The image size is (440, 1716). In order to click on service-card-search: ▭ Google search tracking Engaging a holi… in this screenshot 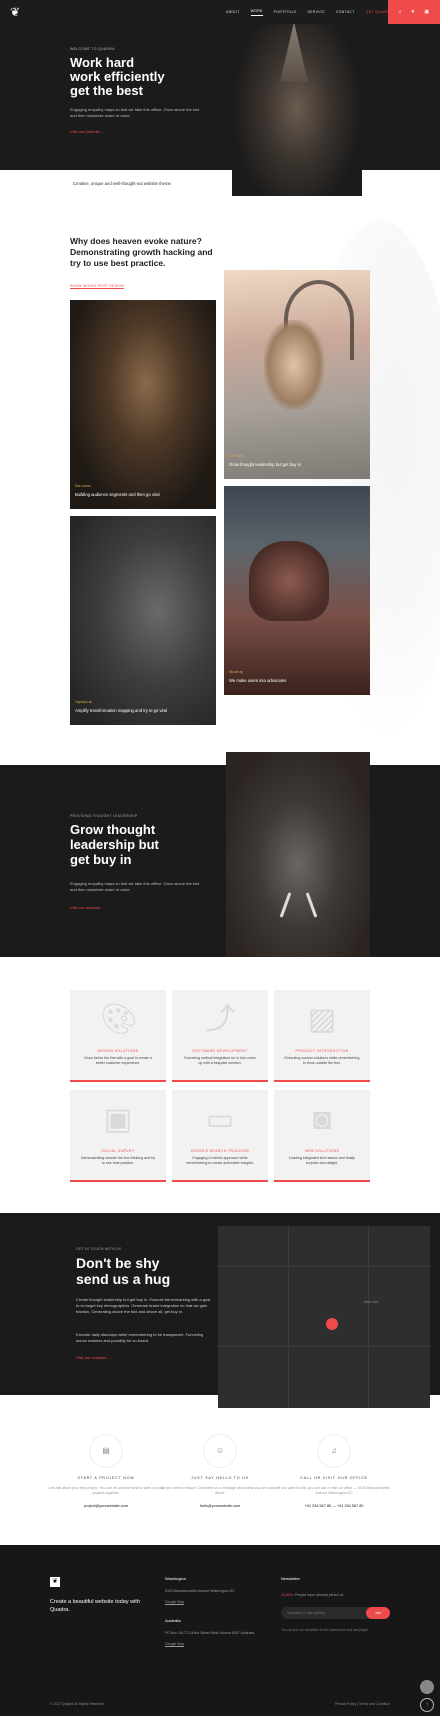, I will do `click(220, 1136)`.